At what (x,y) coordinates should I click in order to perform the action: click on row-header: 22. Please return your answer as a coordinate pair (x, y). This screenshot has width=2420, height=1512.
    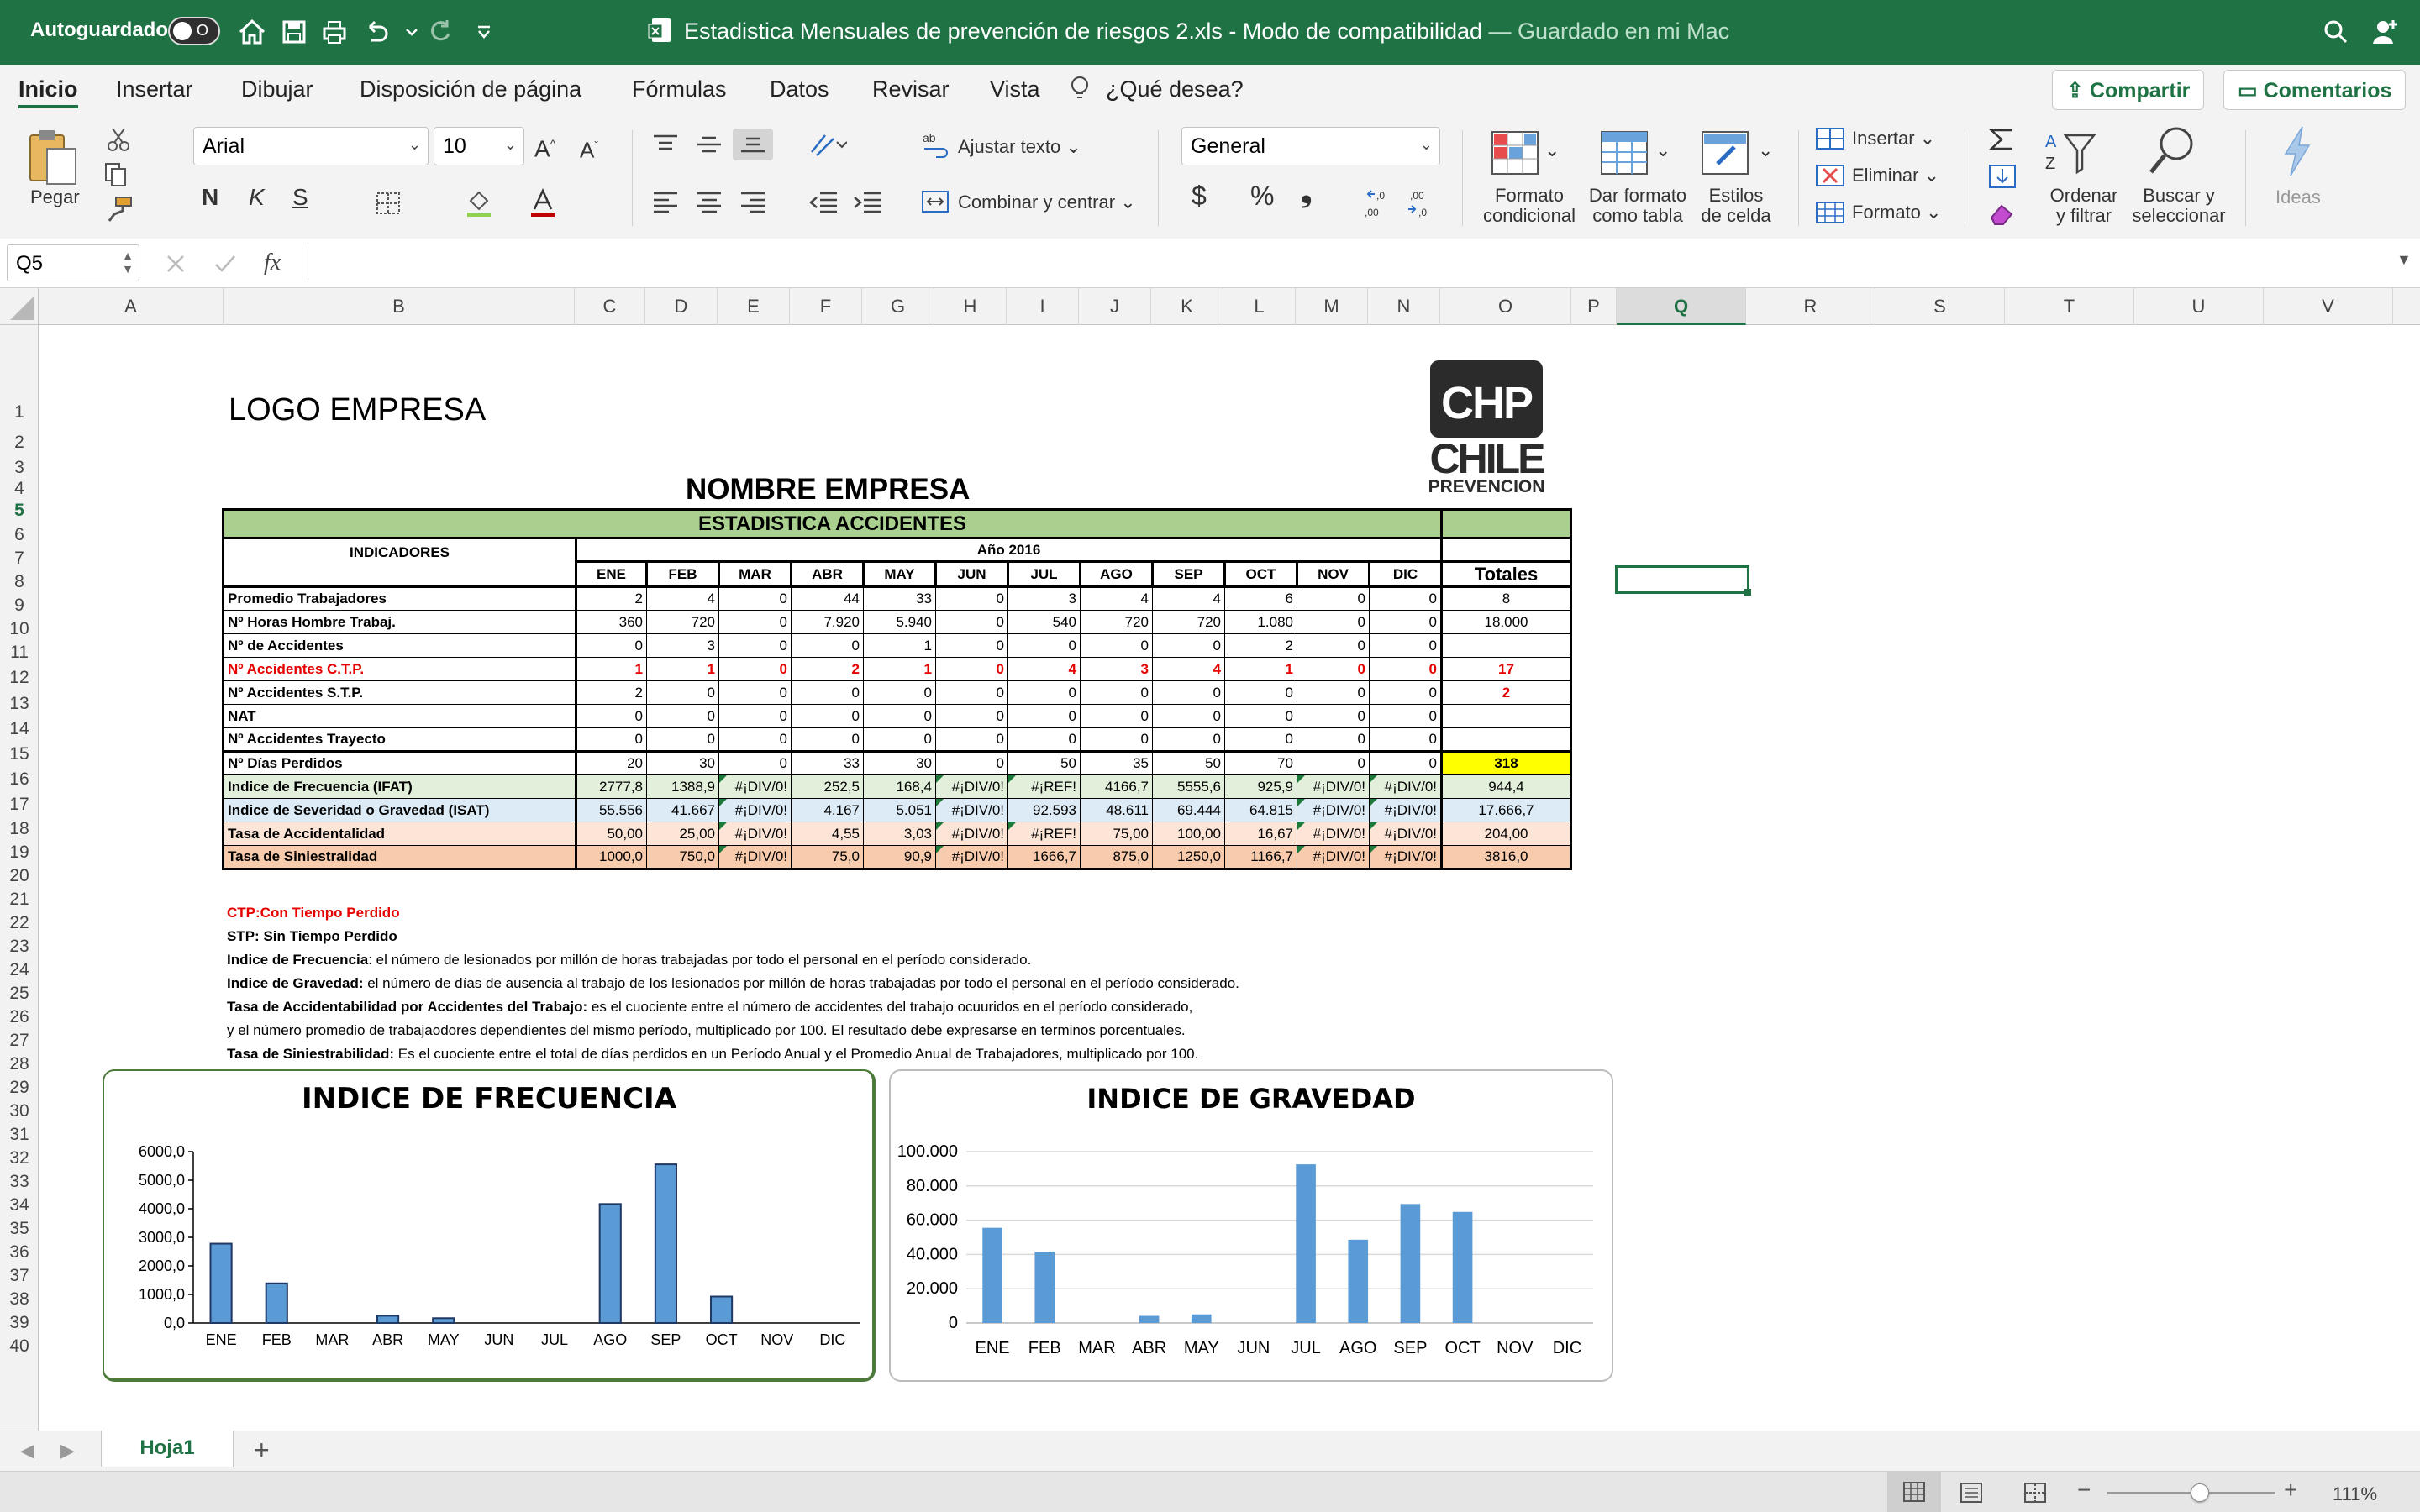
    Looking at the image, I should click on (19, 923).